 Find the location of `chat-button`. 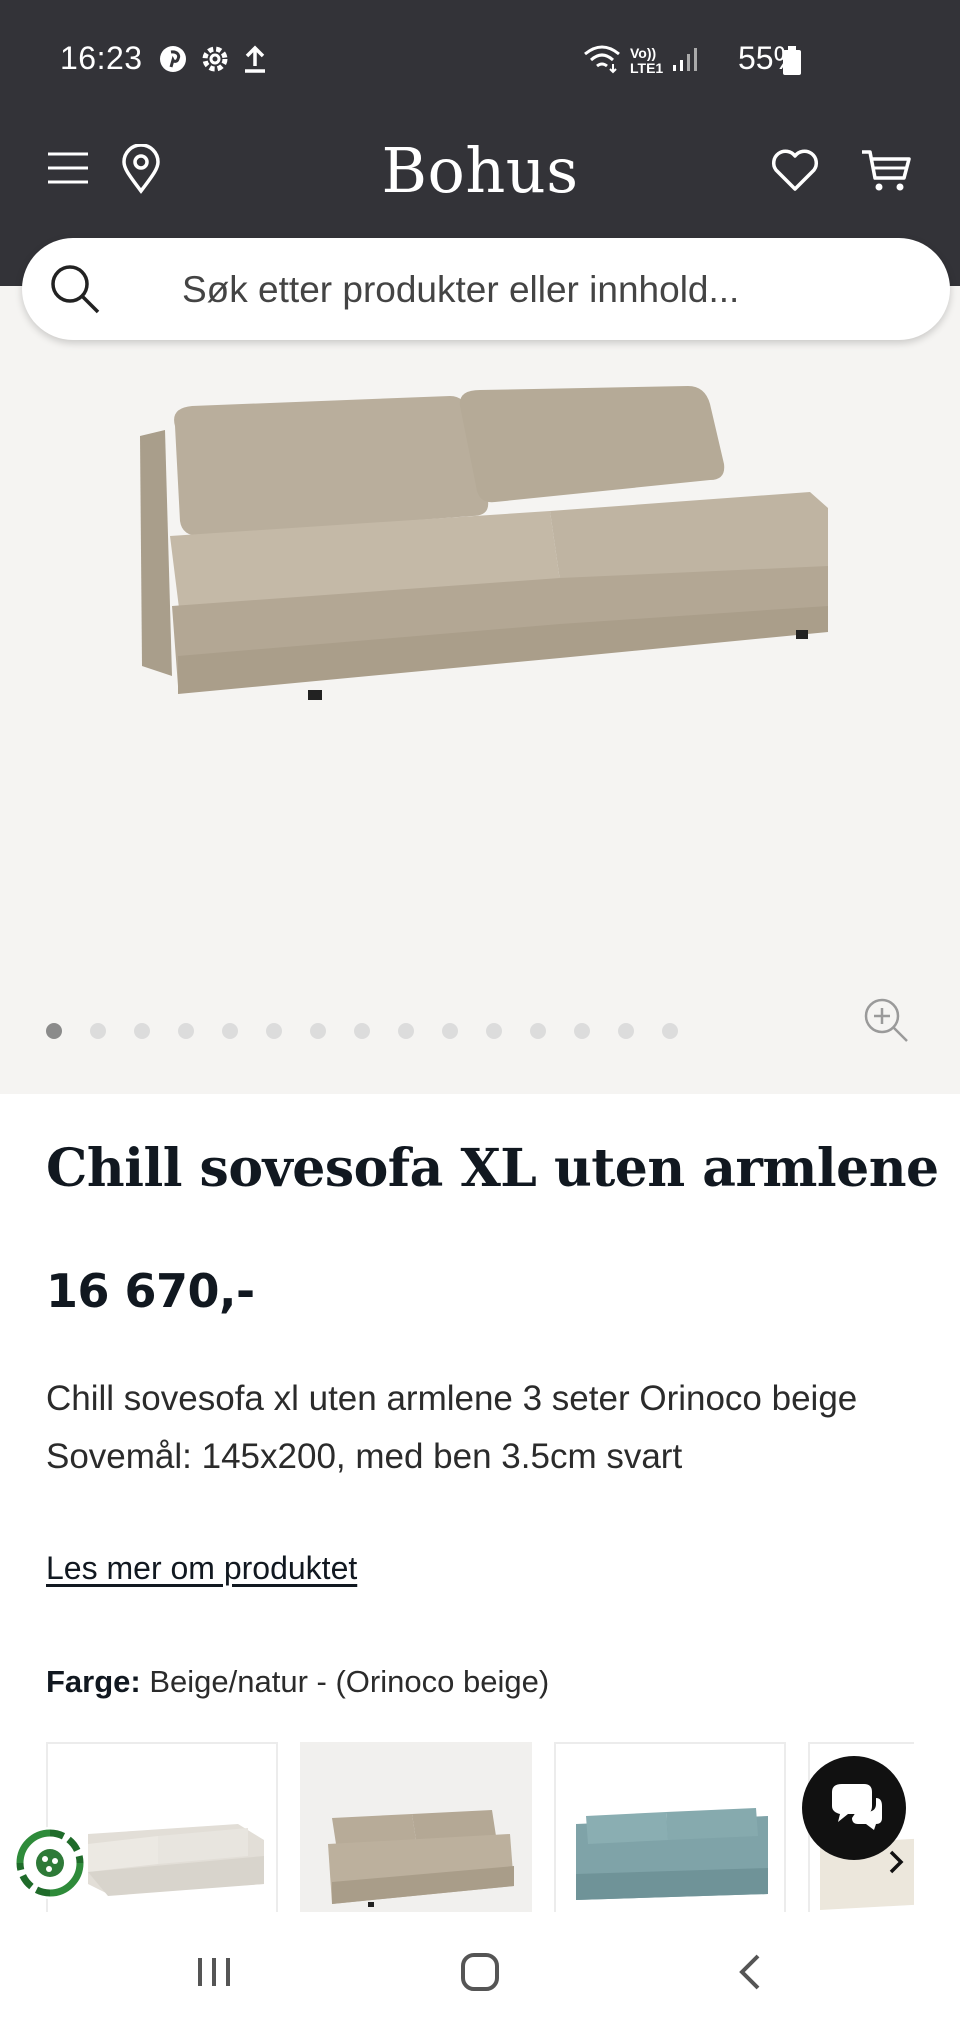

chat-button is located at coordinates (854, 1808).